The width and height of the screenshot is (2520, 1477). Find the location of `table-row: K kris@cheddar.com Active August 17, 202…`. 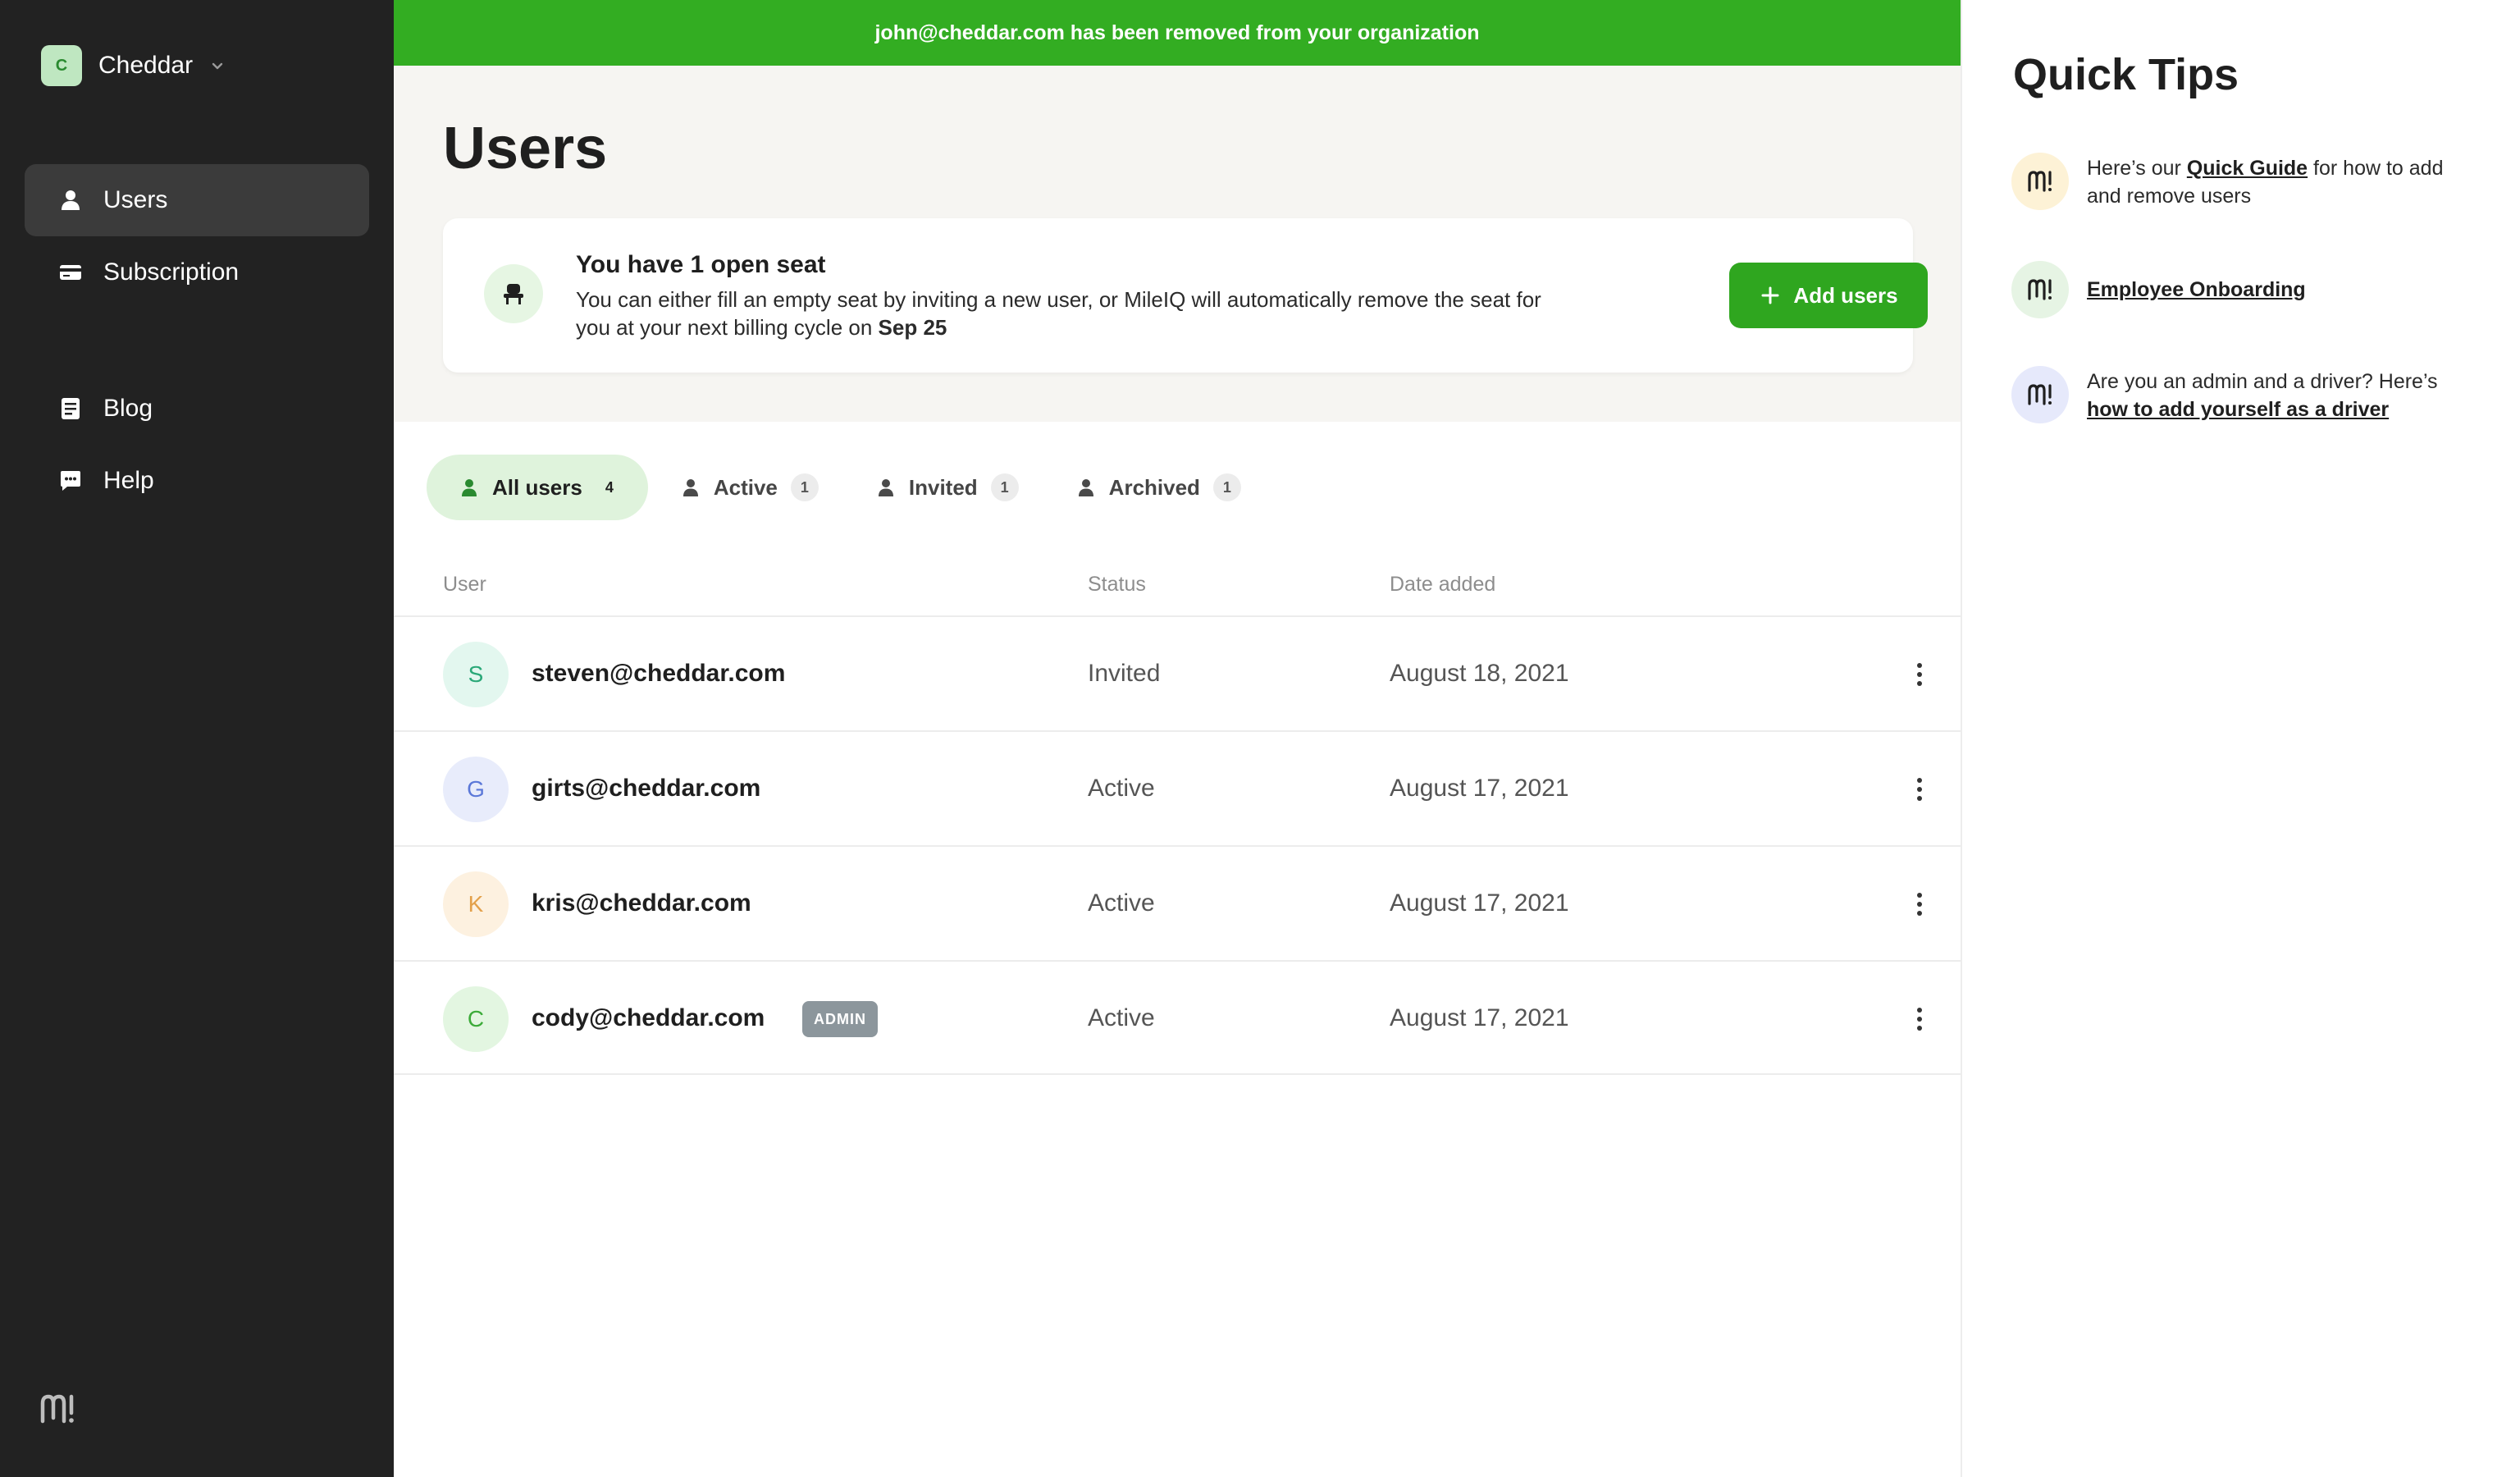

table-row: K kris@cheddar.com Active August 17, 202… is located at coordinates (1177, 902).